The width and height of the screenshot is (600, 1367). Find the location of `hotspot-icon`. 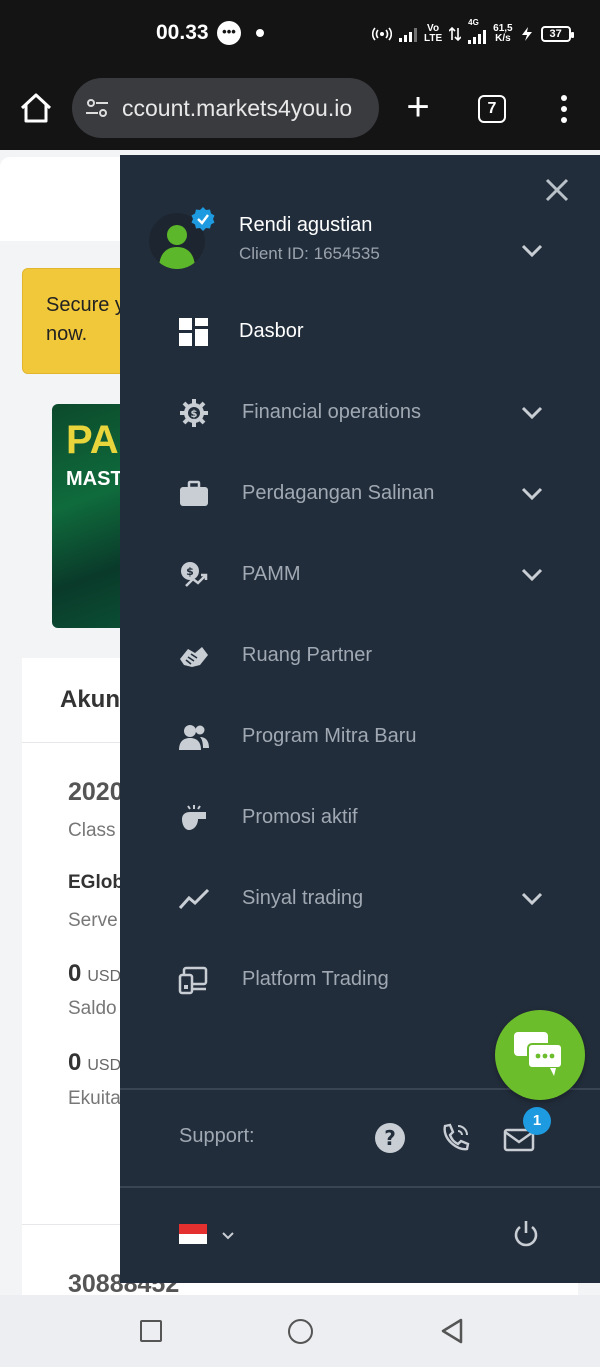

hotspot-icon is located at coordinates (382, 34).